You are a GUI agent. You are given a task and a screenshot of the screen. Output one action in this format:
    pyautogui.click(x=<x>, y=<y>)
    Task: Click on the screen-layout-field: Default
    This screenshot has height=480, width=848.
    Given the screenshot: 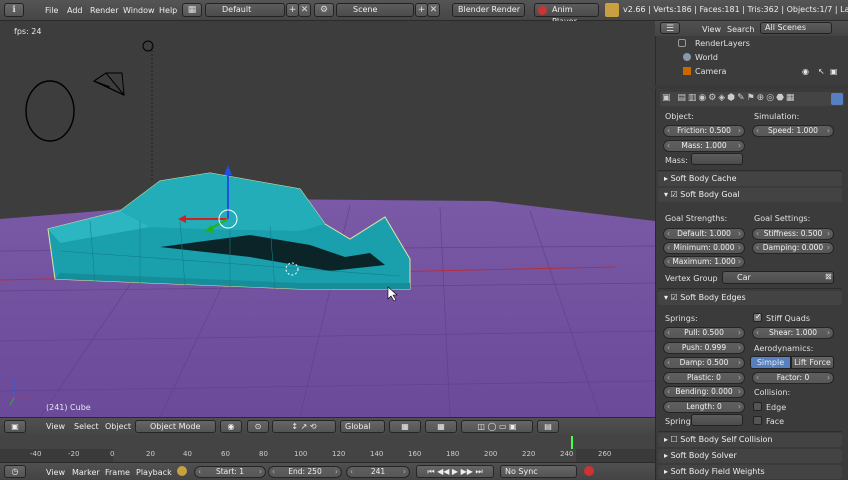 What is the action you would take?
    pyautogui.click(x=245, y=10)
    